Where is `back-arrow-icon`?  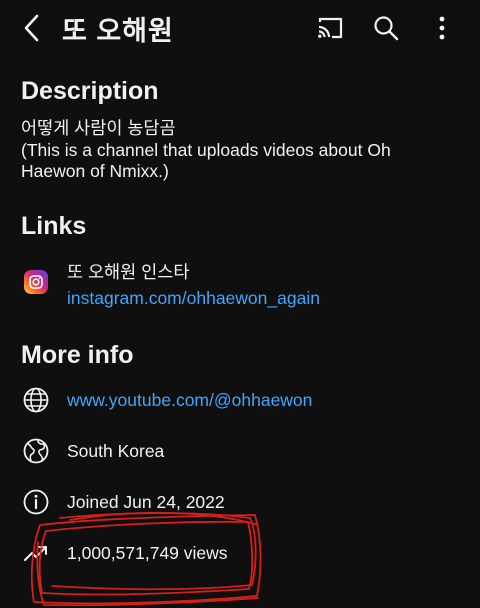
back-arrow-icon is located at coordinates (31, 28).